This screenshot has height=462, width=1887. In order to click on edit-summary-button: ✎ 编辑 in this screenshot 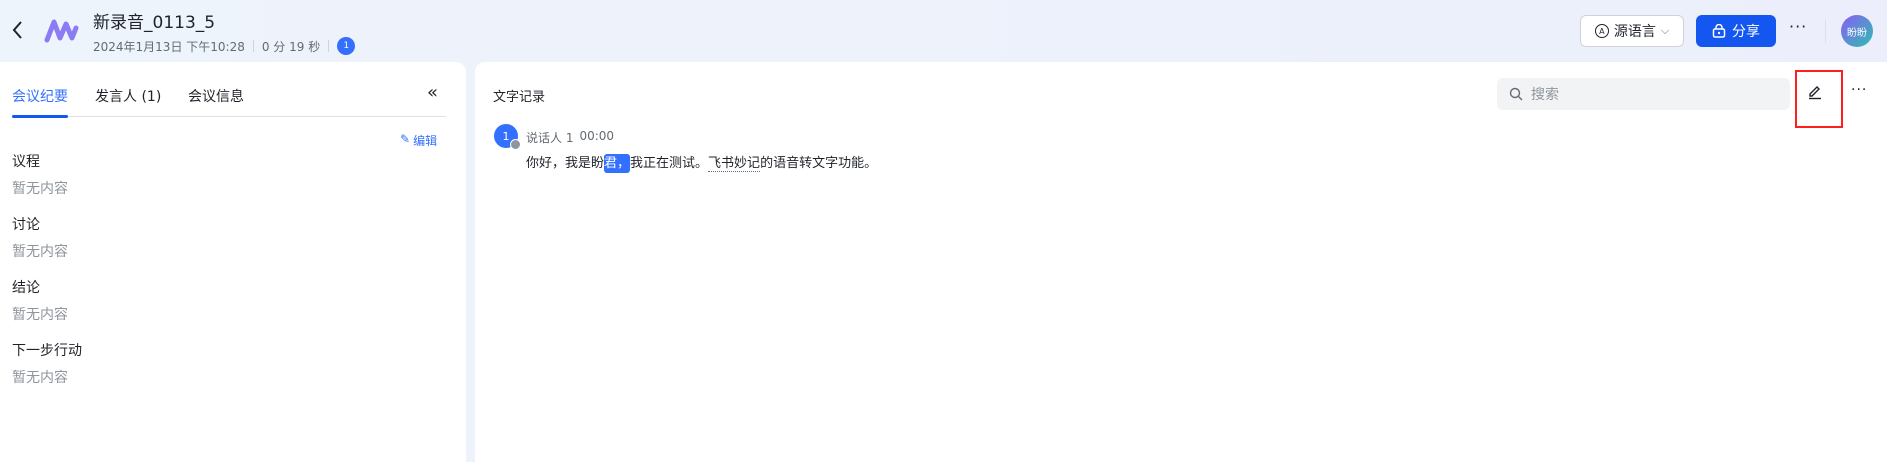, I will do `click(418, 140)`.